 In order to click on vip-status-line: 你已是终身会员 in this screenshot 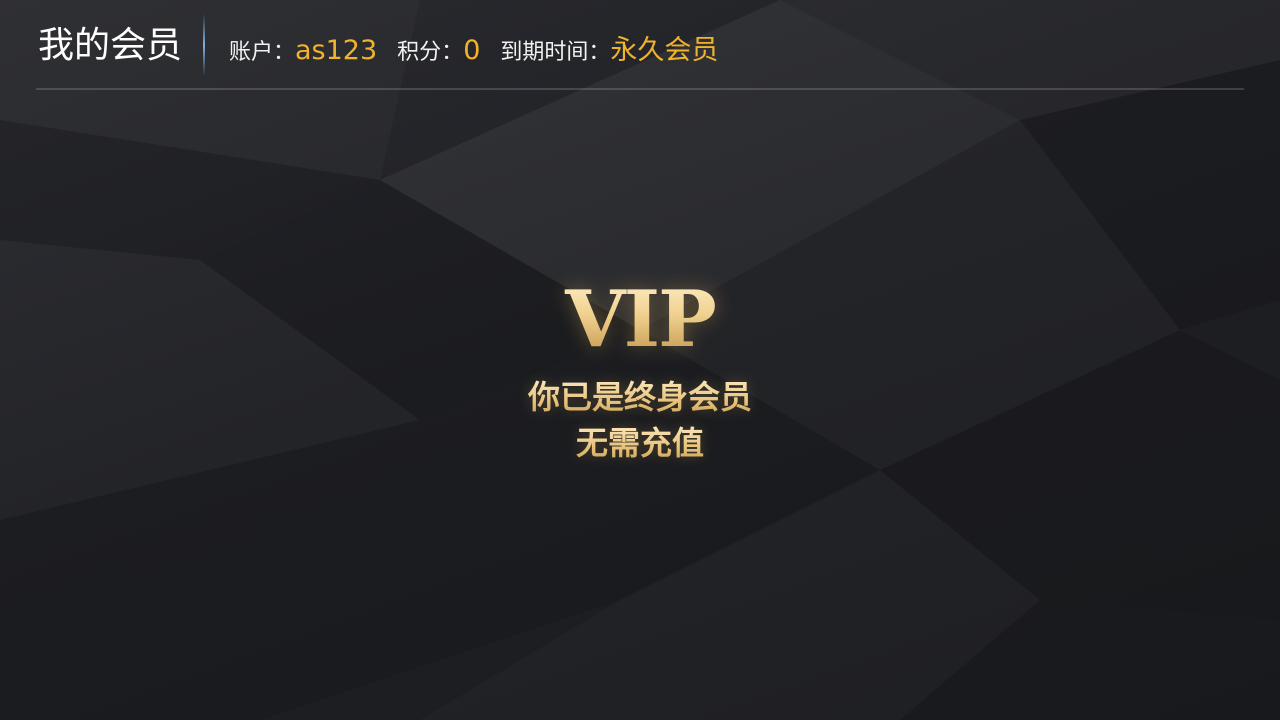, I will do `click(640, 397)`.